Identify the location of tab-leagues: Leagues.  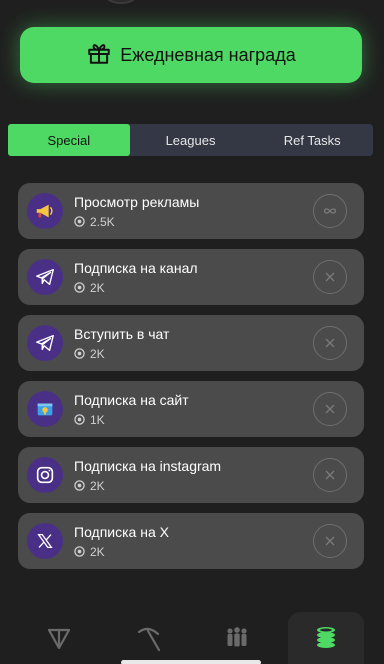
(191, 140).